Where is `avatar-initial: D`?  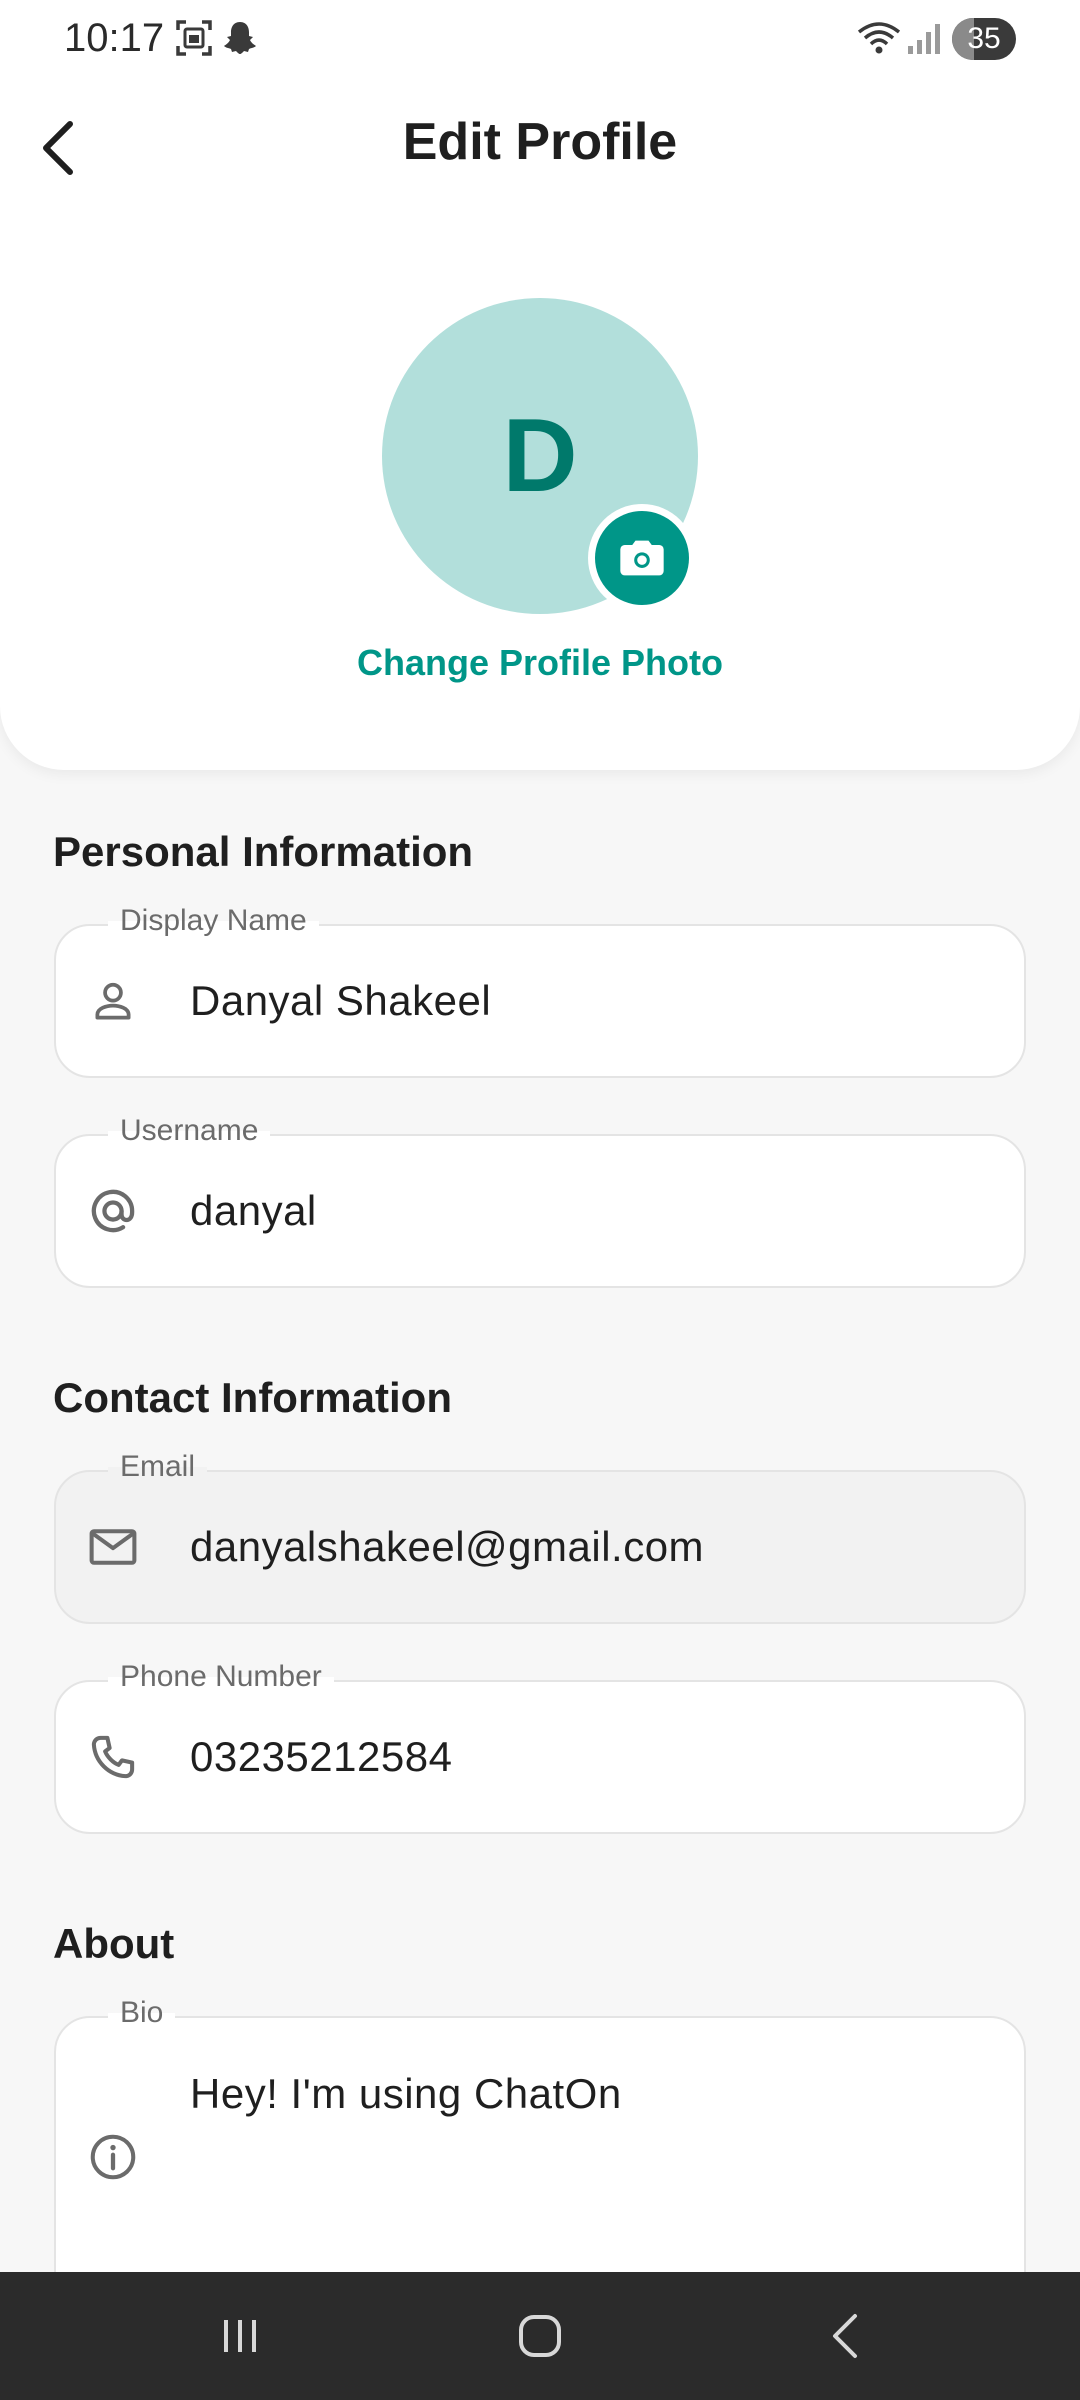
avatar-initial: D is located at coordinates (540, 455).